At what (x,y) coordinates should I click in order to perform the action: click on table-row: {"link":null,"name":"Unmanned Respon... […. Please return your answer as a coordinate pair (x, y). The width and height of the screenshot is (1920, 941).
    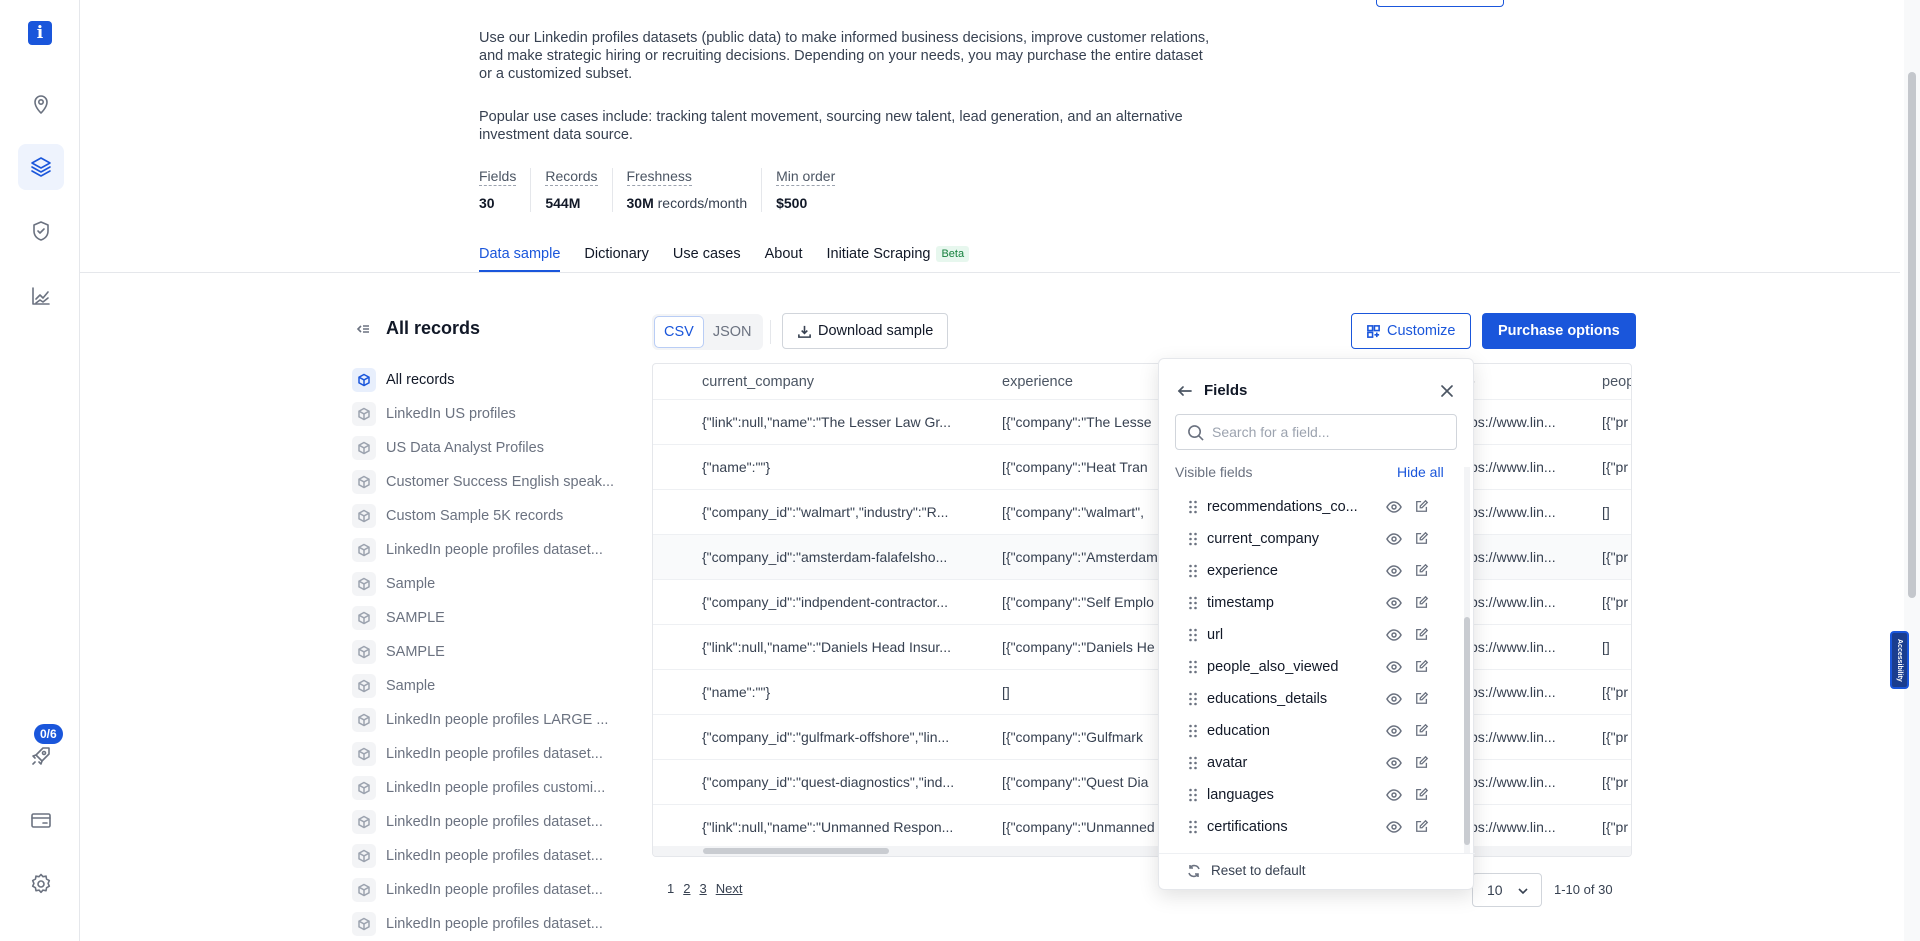
    Looking at the image, I should click on (1142, 827).